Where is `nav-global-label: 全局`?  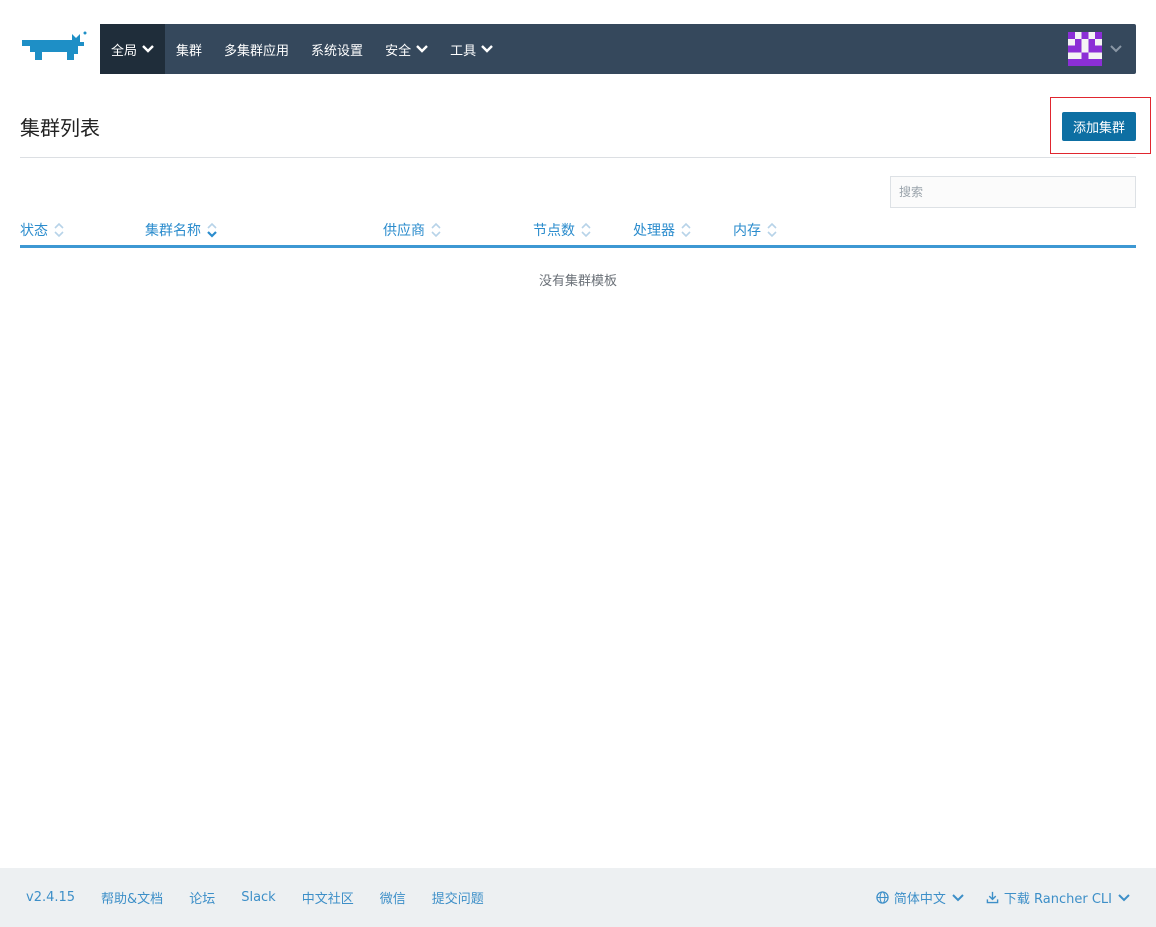 nav-global-label: 全局 is located at coordinates (124, 51).